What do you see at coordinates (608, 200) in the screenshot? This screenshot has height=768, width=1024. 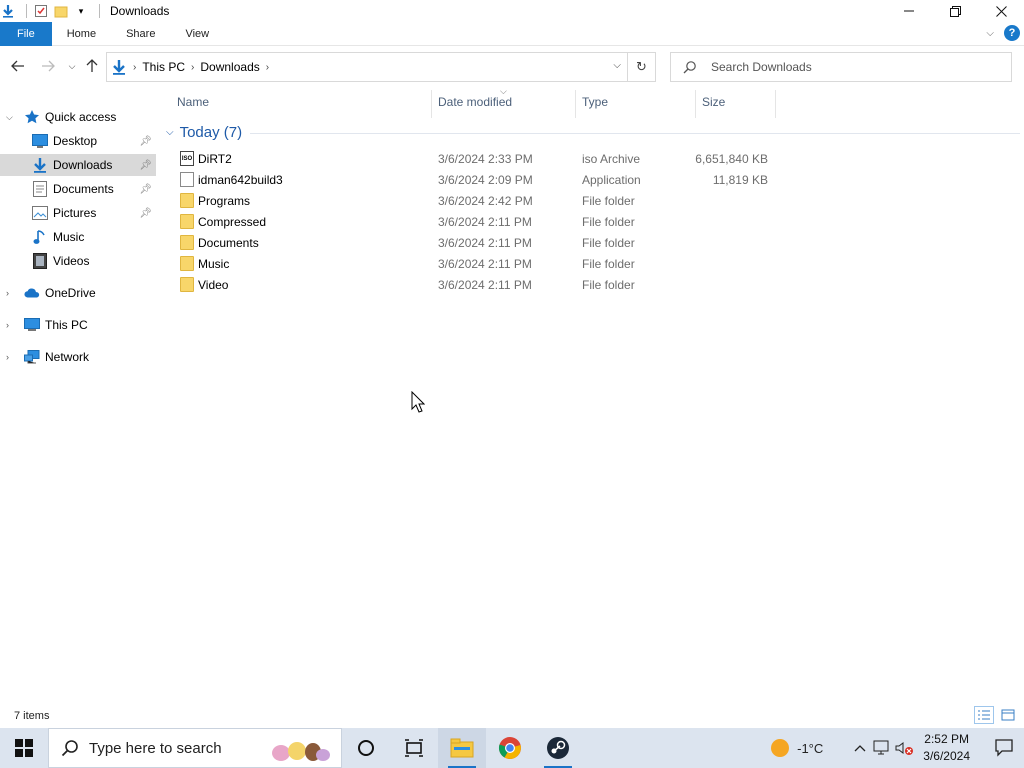 I see `file-type: File folder` at bounding box center [608, 200].